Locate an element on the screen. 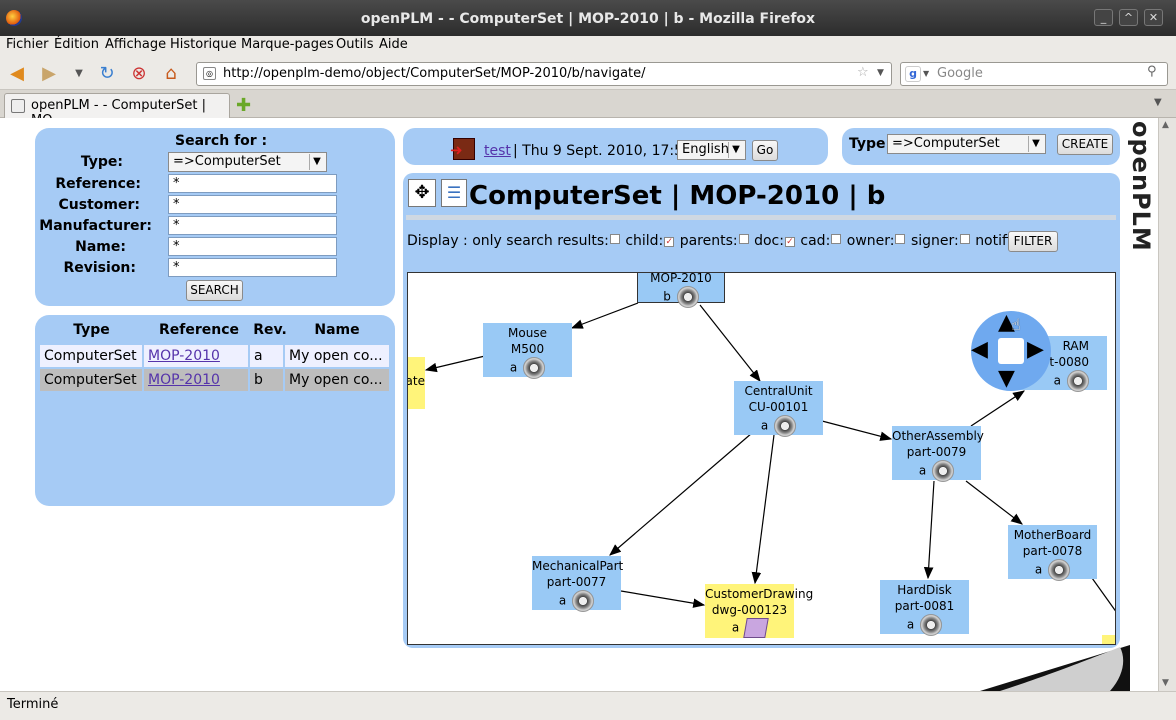  node-label: HardDisk is located at coordinates (924, 590).